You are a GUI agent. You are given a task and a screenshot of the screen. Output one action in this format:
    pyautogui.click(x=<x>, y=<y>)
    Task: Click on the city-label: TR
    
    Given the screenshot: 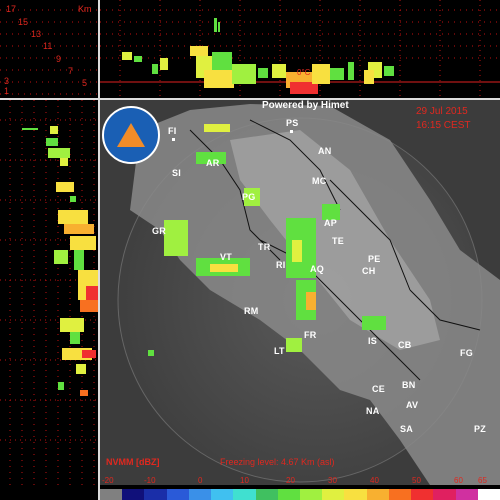 What is the action you would take?
    pyautogui.click(x=264, y=247)
    